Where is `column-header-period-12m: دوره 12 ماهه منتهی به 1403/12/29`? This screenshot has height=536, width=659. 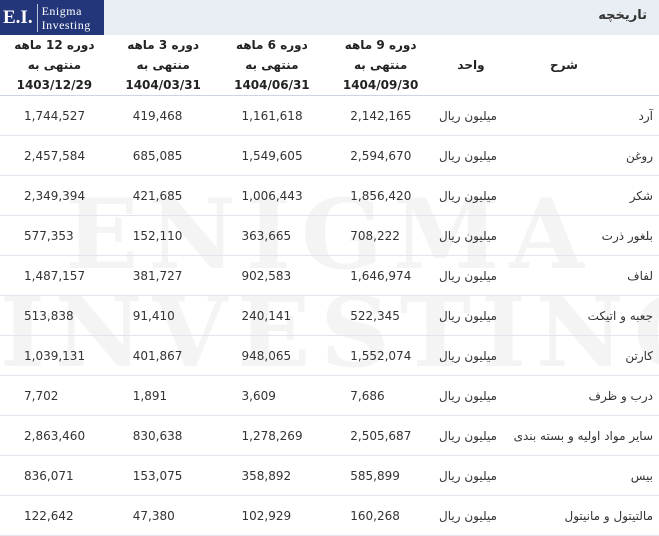
column-header-period-12m: دوره 12 ماهه منتهی به 1403/12/29 is located at coordinates (54, 65).